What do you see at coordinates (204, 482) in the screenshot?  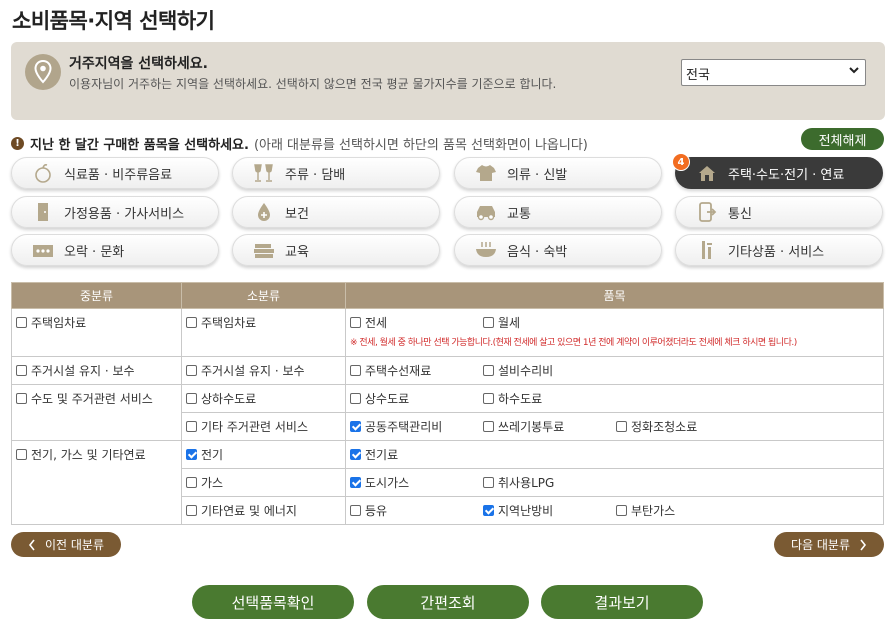 I see `sub-checkbox-gas: 가스` at bounding box center [204, 482].